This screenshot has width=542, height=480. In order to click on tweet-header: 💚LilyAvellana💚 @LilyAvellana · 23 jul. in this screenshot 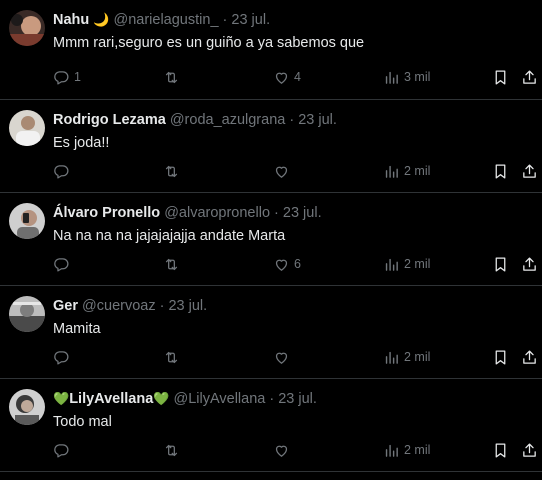, I will do `click(185, 399)`.